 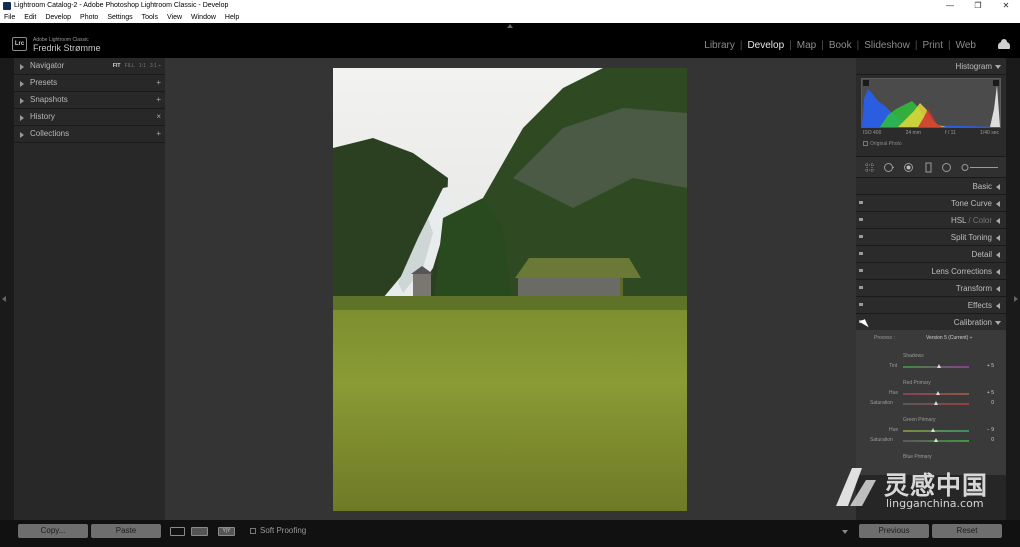 I want to click on minimize-button: —, so click(x=950, y=6).